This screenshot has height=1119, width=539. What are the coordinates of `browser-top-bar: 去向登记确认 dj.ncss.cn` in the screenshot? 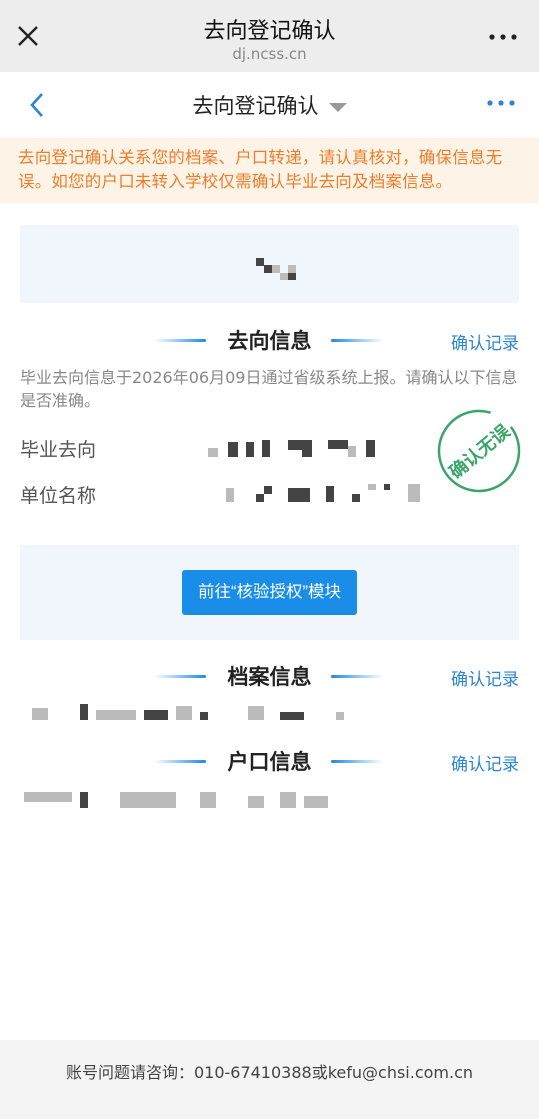 It's located at (269, 36).